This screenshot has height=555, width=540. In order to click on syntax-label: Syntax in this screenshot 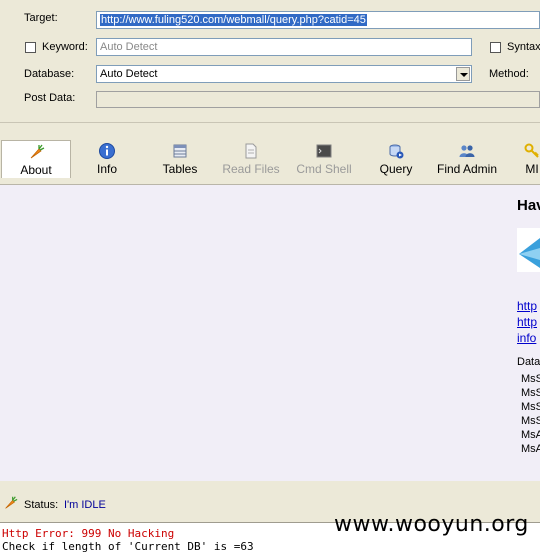, I will do `click(523, 47)`.